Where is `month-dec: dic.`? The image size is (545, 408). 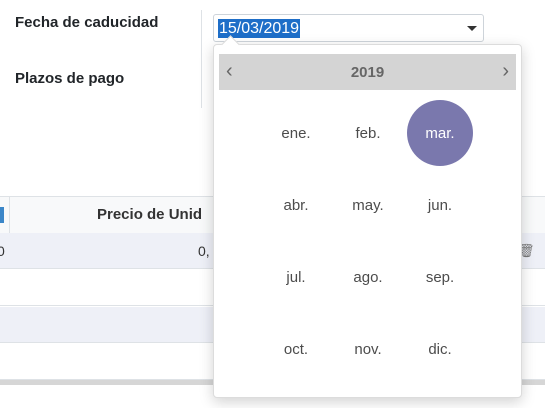 month-dec: dic. is located at coordinates (440, 349).